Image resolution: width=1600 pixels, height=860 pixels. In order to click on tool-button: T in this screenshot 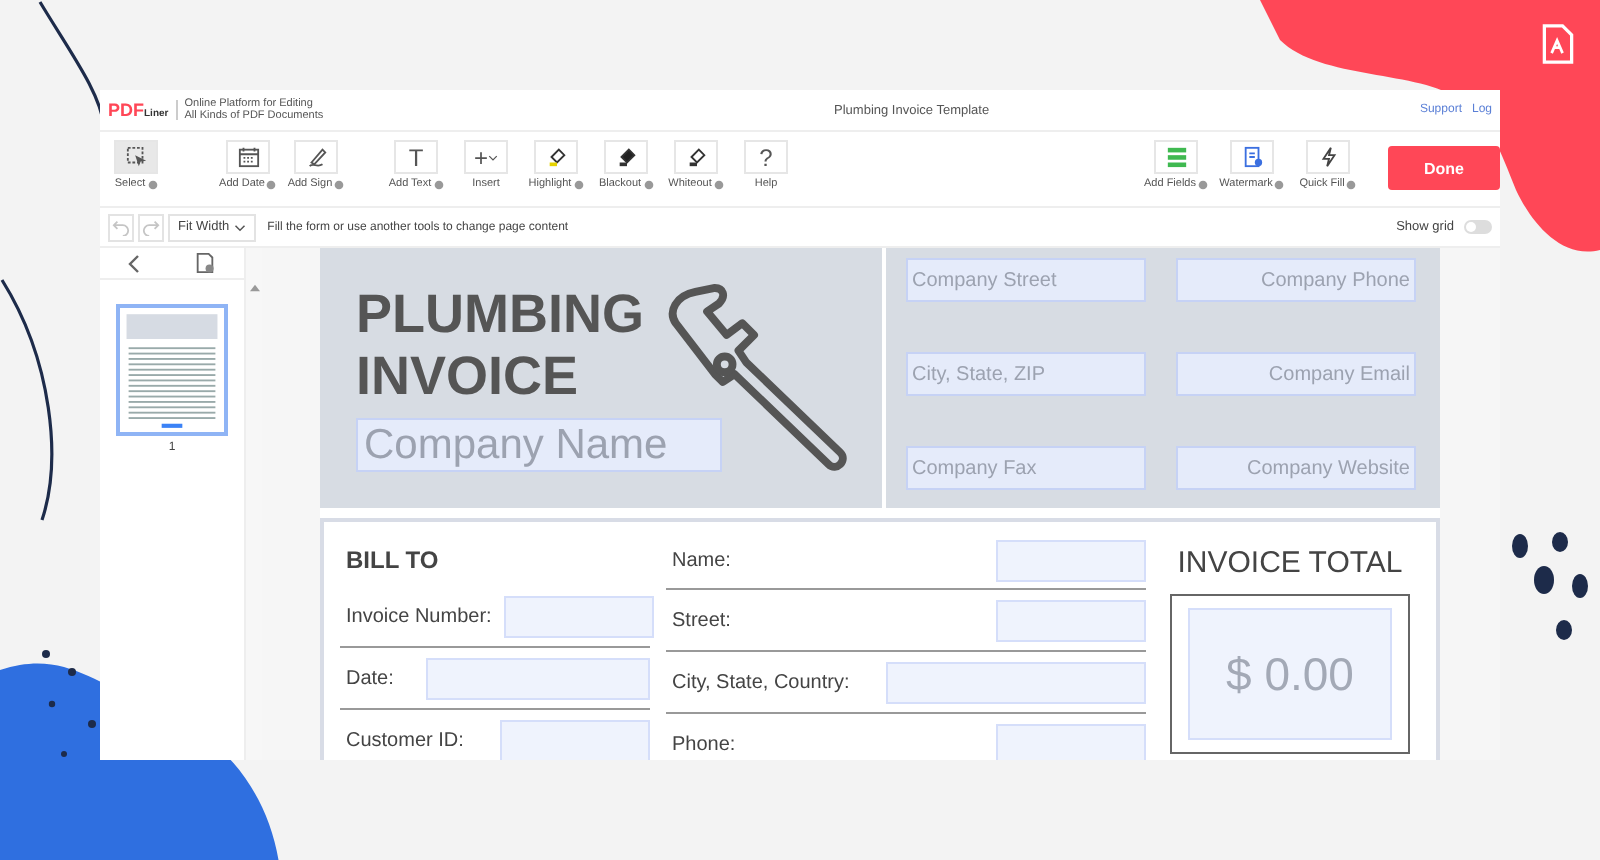, I will do `click(416, 157)`.